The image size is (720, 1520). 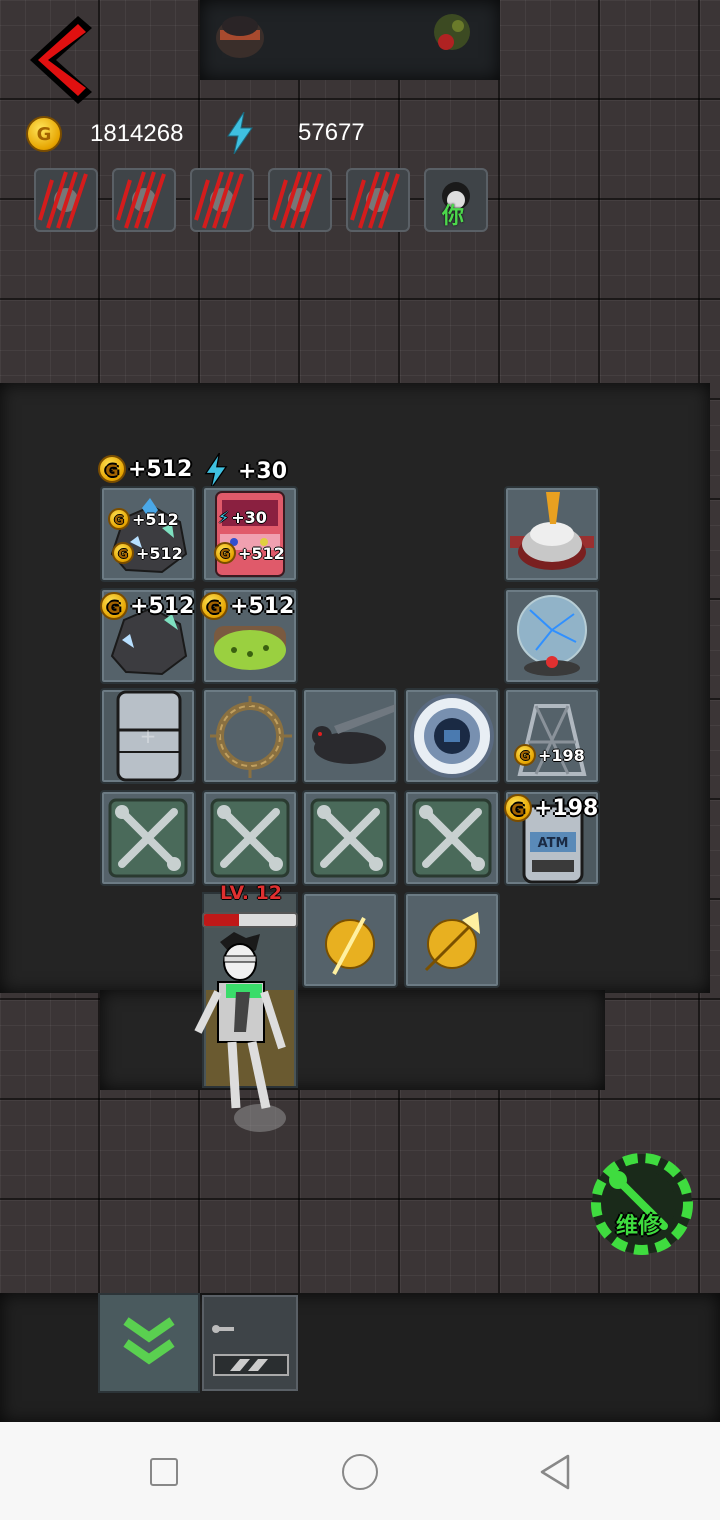 What do you see at coordinates (350, 946) in the screenshot?
I see `golden-sword-orb-icon` at bounding box center [350, 946].